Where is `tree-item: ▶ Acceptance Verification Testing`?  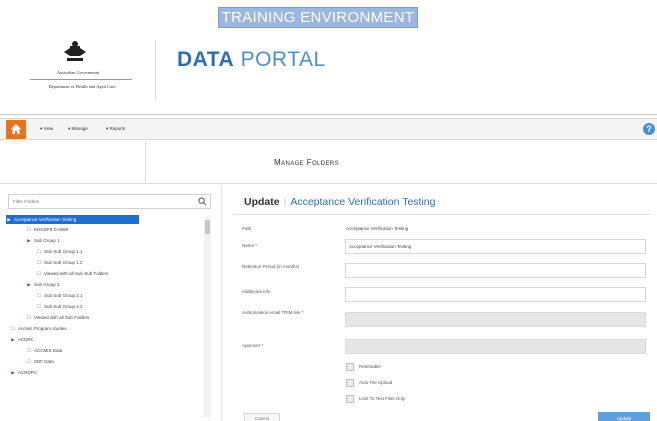
tree-item: ▶ Acceptance Verification Testing is located at coordinates (72, 219).